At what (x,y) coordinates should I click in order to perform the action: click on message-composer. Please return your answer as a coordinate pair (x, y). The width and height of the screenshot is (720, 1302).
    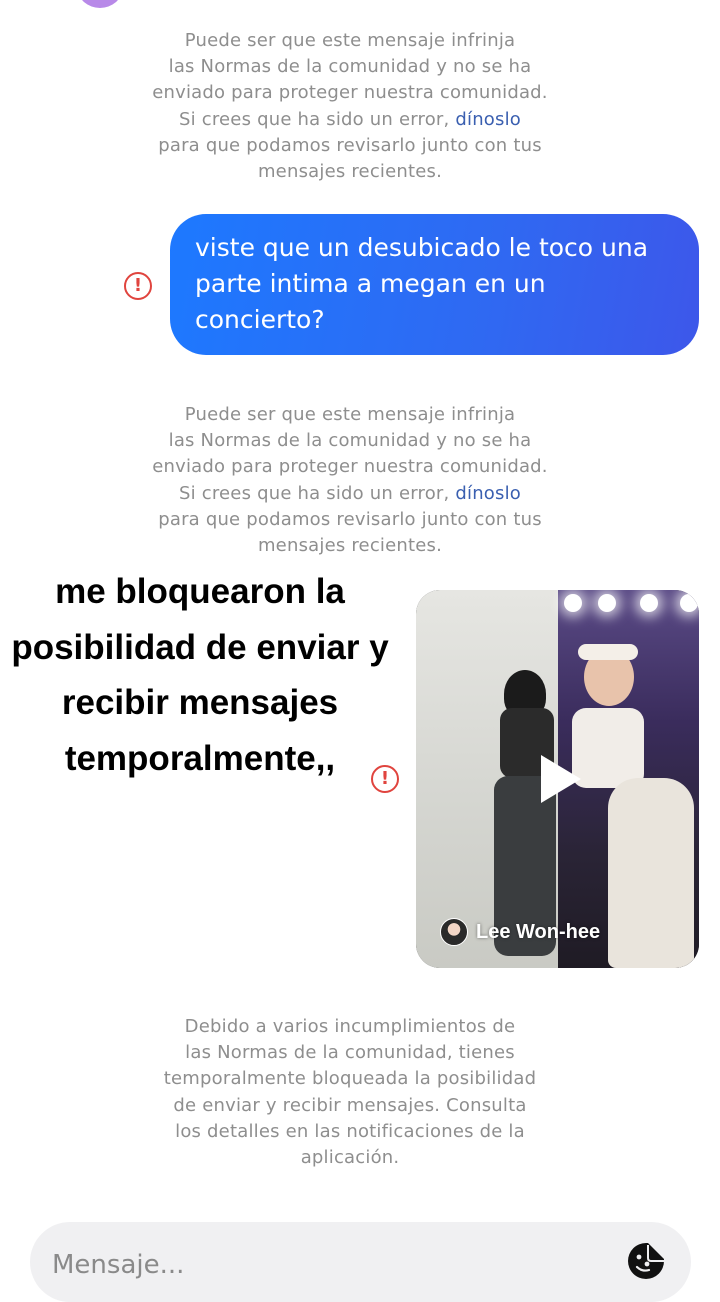
    Looking at the image, I should click on (360, 1262).